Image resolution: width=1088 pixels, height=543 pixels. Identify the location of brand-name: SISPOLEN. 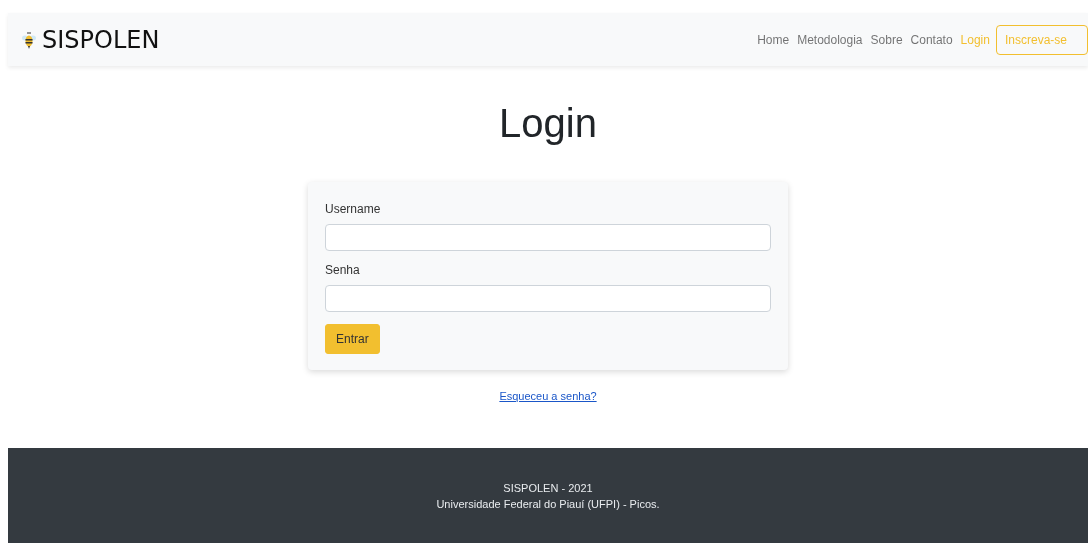
(101, 39).